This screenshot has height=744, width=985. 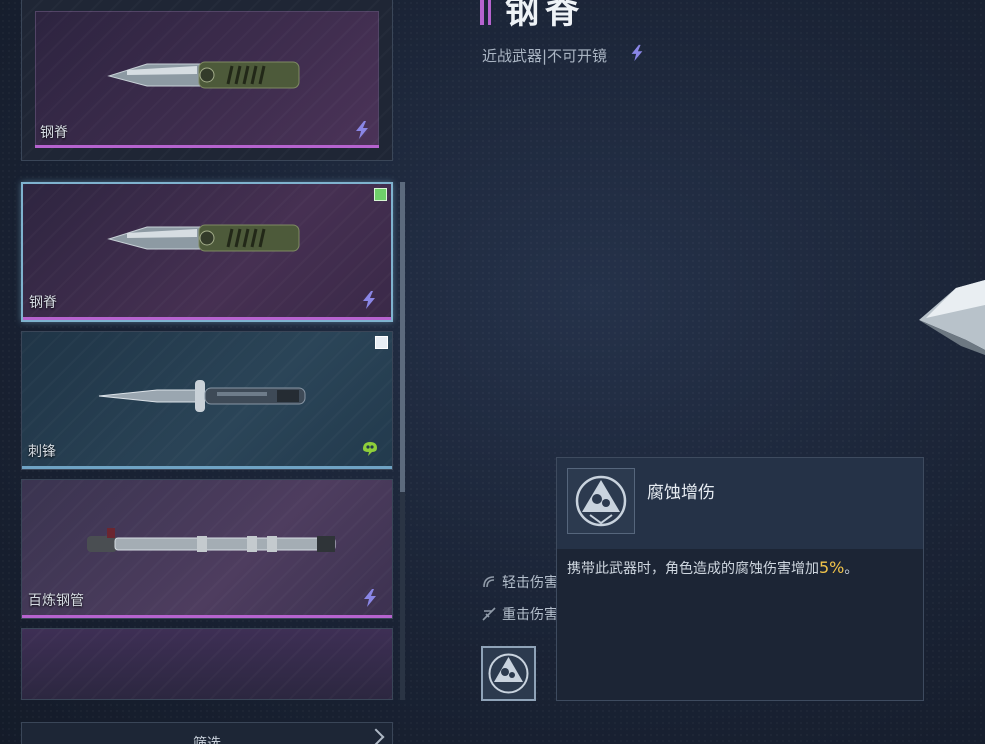 What do you see at coordinates (851, 569) in the screenshot?
I see `desc-text: 。` at bounding box center [851, 569].